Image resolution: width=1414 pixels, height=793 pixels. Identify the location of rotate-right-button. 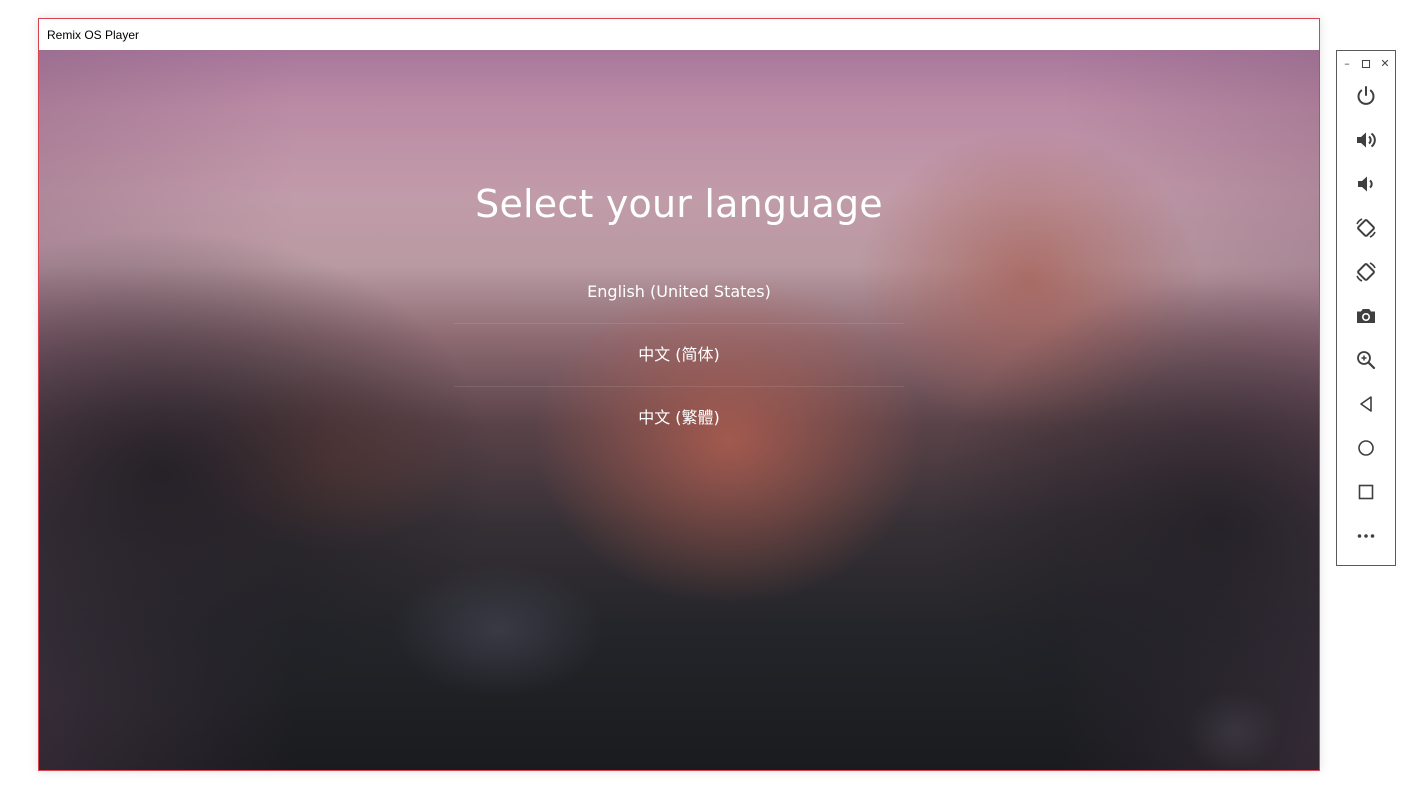
(1366, 272).